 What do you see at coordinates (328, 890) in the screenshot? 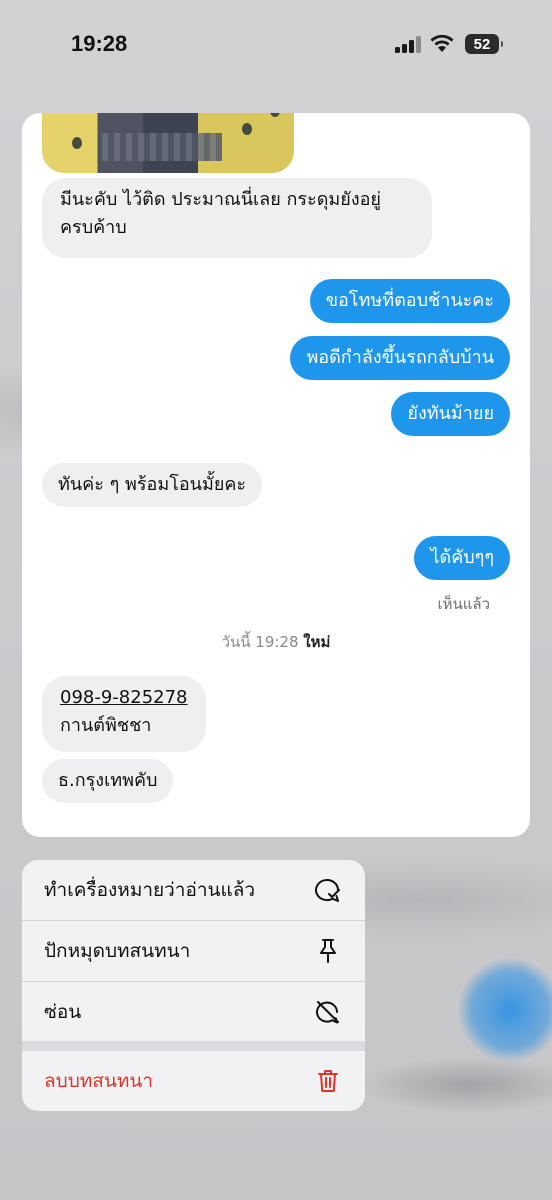
I see `mark-read-icon` at bounding box center [328, 890].